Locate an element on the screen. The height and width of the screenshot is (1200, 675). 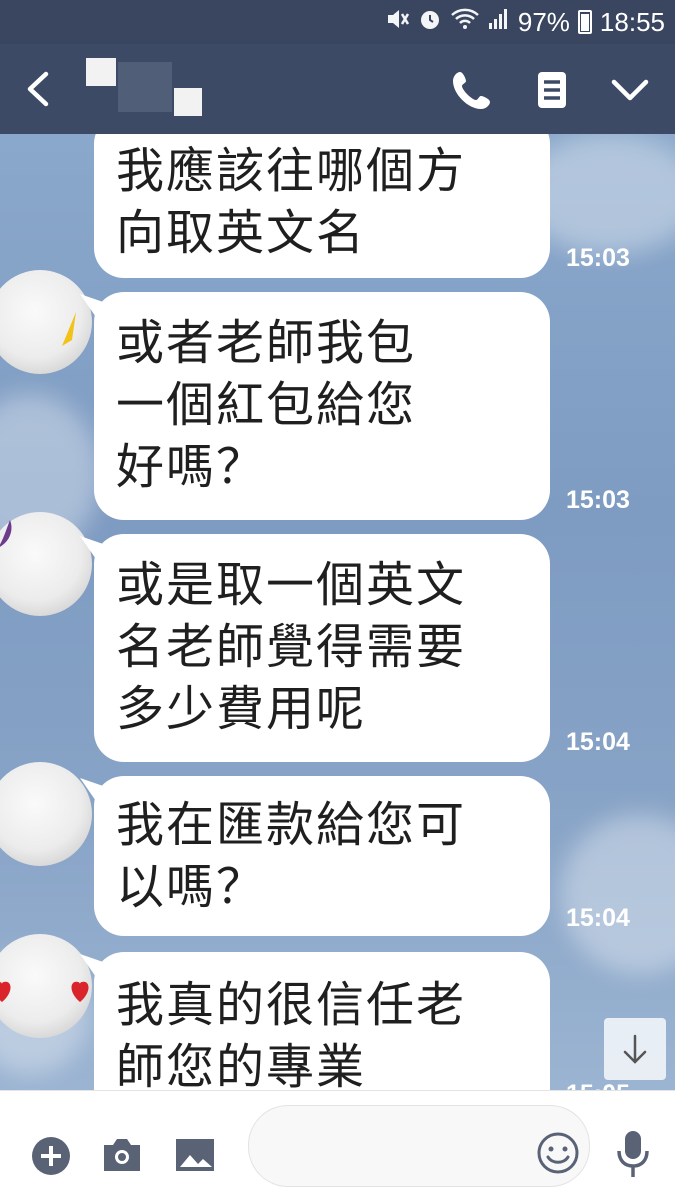
arrow-down-icon is located at coordinates (635, 1049).